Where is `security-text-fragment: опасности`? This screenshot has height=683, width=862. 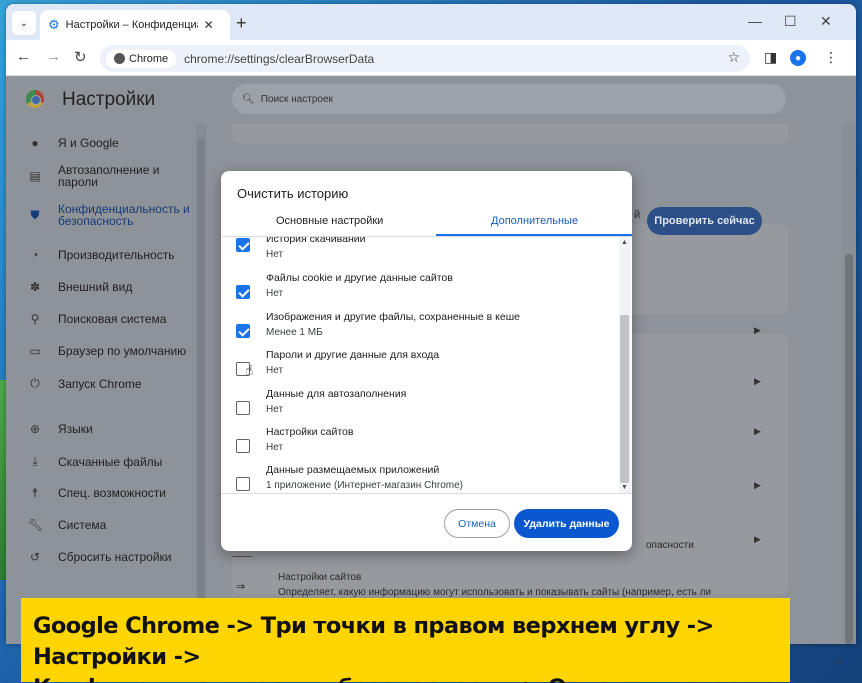 security-text-fragment: опасности is located at coordinates (670, 545).